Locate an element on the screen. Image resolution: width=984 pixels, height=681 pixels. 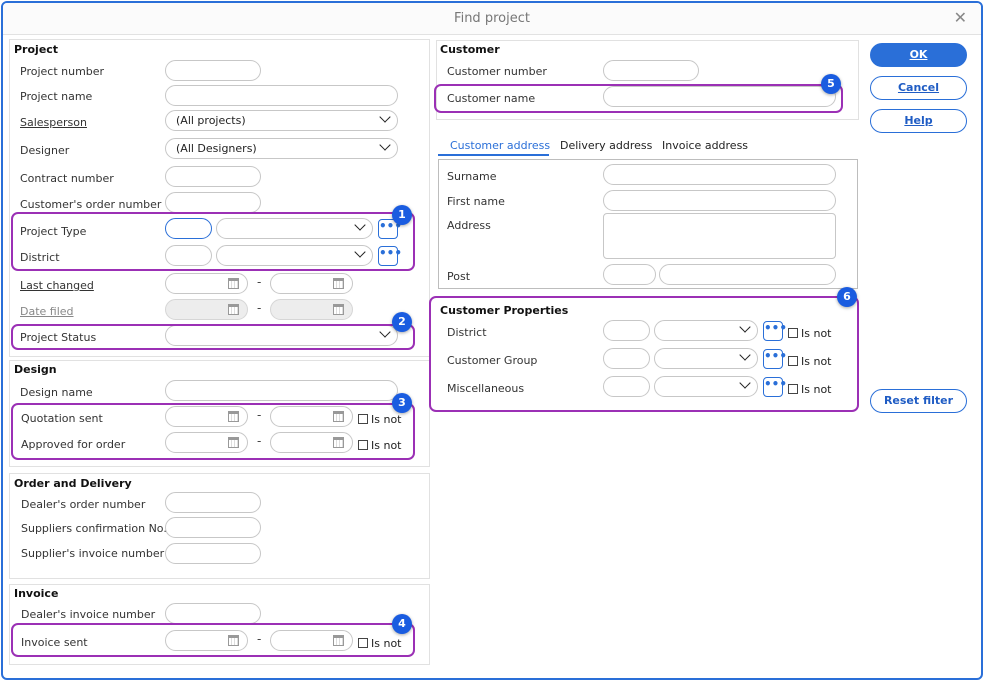
project-status-label: Project Status is located at coordinates (58, 337).